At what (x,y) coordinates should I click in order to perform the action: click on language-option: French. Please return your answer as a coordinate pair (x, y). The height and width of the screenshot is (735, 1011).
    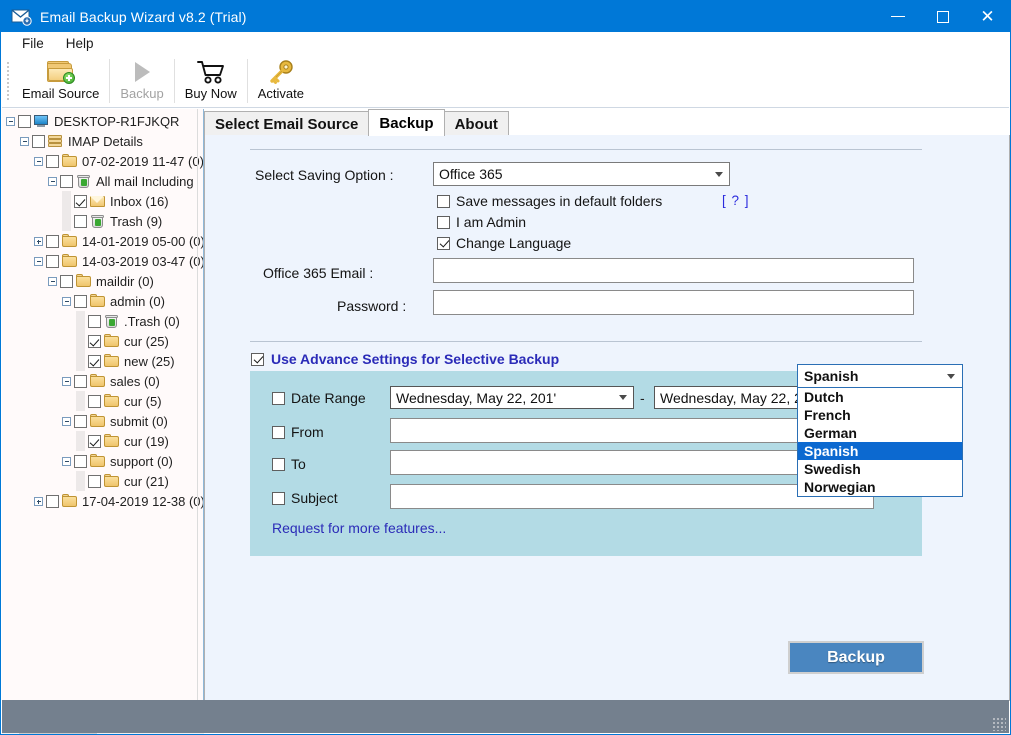
    Looking at the image, I should click on (880, 415).